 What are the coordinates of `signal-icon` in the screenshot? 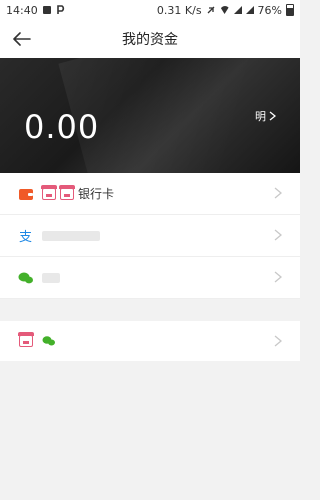 It's located at (237, 10).